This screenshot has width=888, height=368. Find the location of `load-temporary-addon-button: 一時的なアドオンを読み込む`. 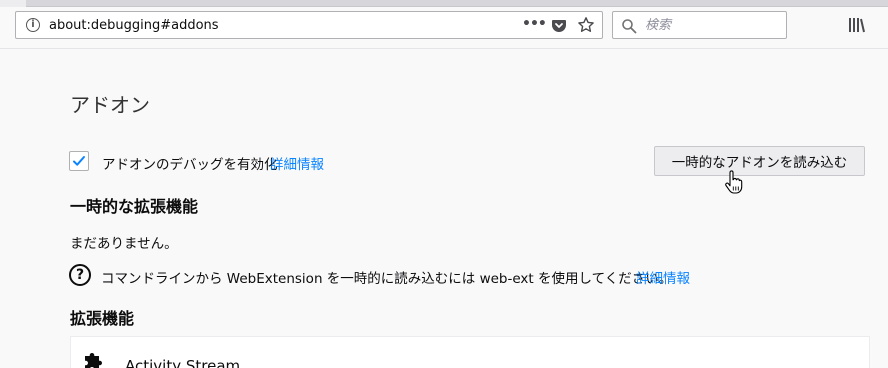

load-temporary-addon-button: 一時的なアドオンを読み込む is located at coordinates (759, 161).